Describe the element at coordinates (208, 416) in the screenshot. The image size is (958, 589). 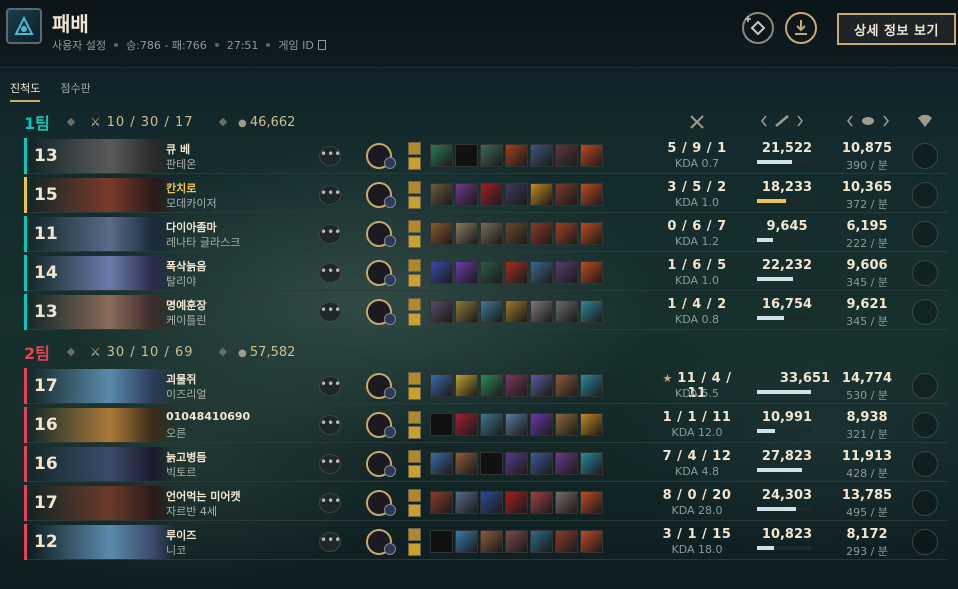
I see `player-name: 01048410690` at that location.